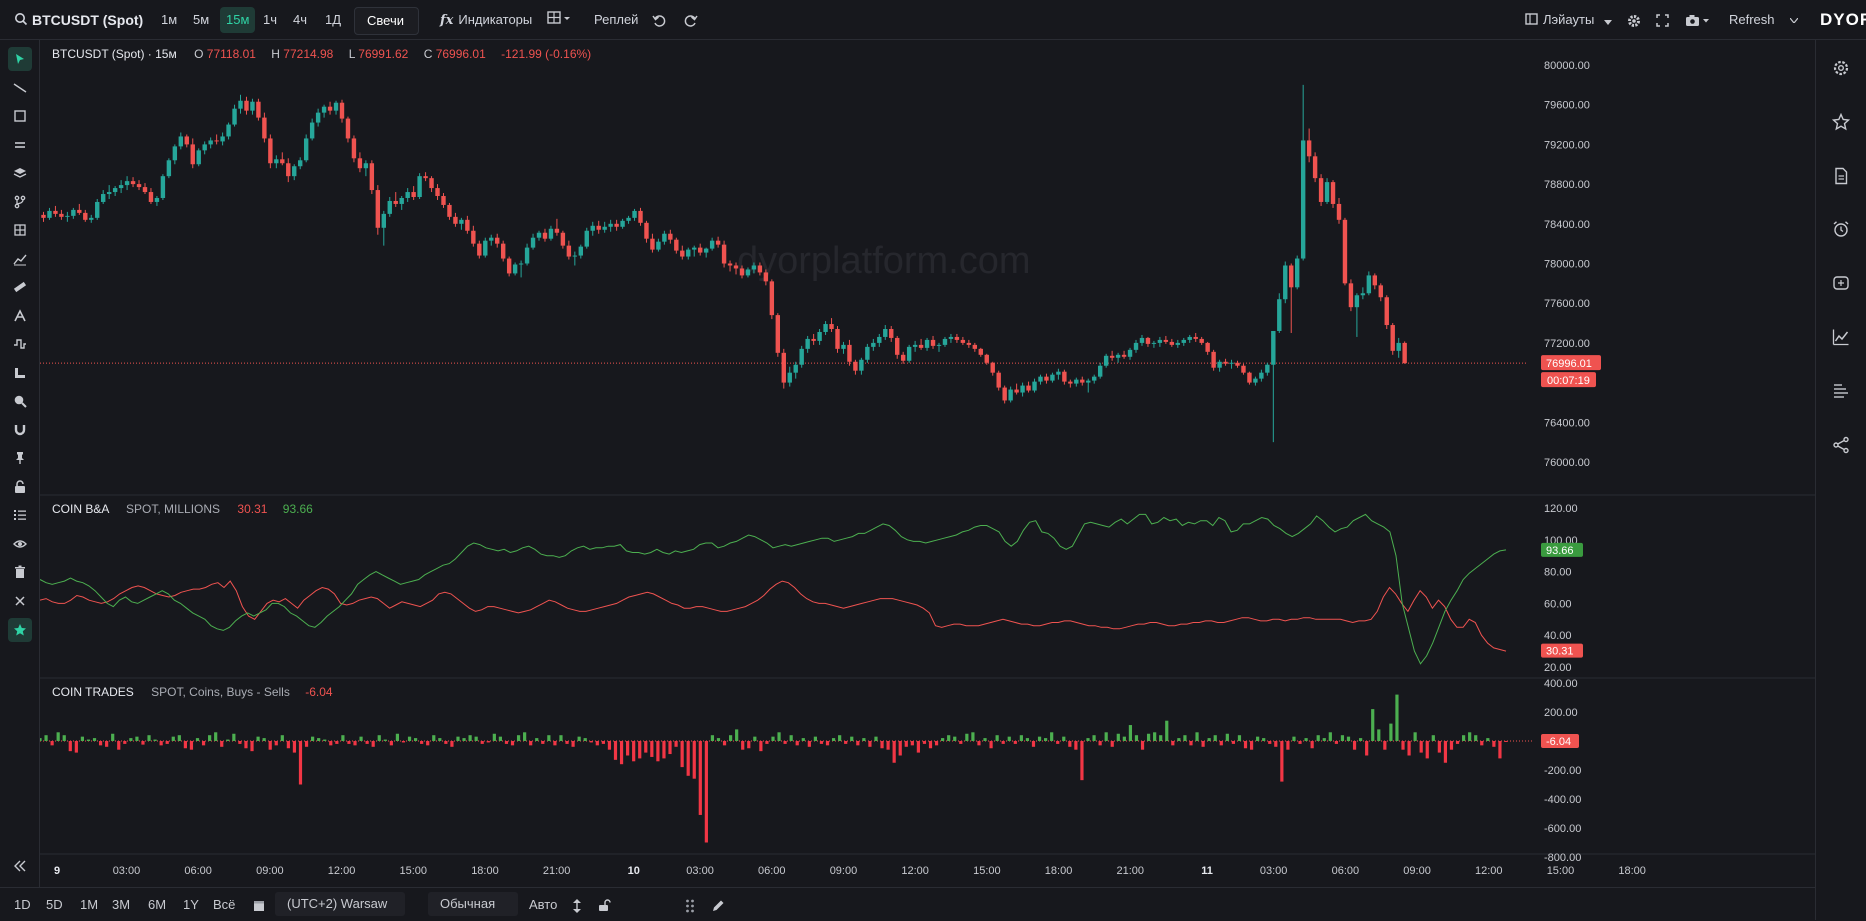  I want to click on range-5d: 5D, so click(54, 904).